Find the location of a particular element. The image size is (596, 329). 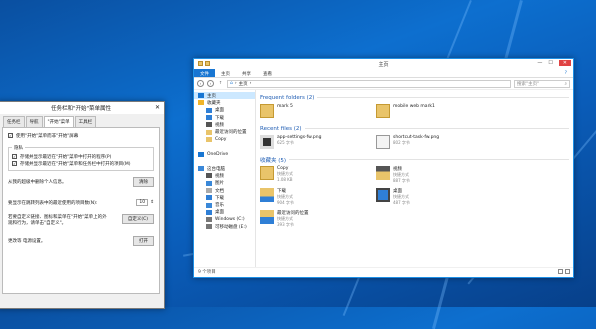

checkbox-label: 存储并显示最近在"开始"菜单和任务栏中打开的项目(M) is located at coordinates (75, 164).